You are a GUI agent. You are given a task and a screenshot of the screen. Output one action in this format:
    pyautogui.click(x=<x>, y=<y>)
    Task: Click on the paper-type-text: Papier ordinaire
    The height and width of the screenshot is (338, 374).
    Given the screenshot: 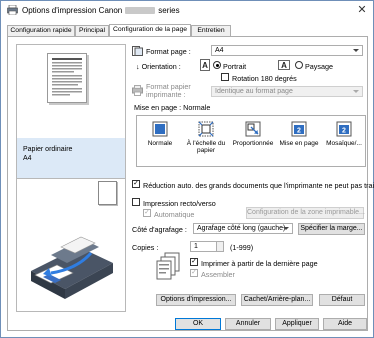 What is the action you would take?
    pyautogui.click(x=48, y=149)
    